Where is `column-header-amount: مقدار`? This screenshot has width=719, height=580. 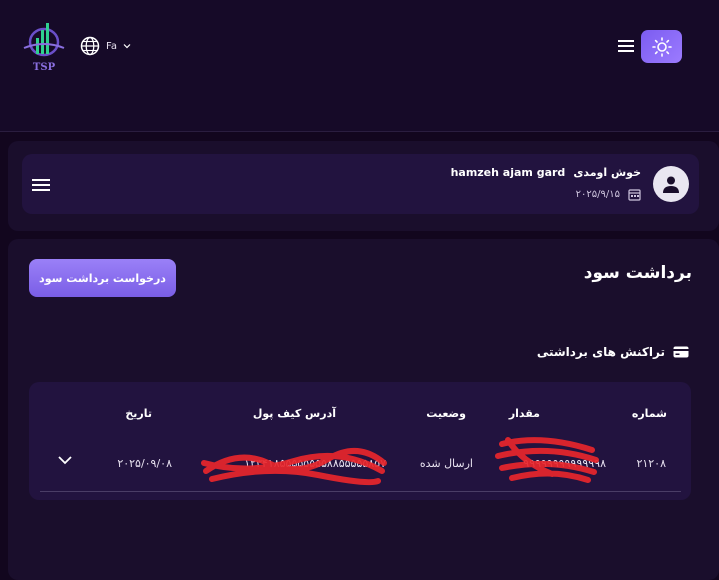 column-header-amount: مقدار is located at coordinates (524, 413).